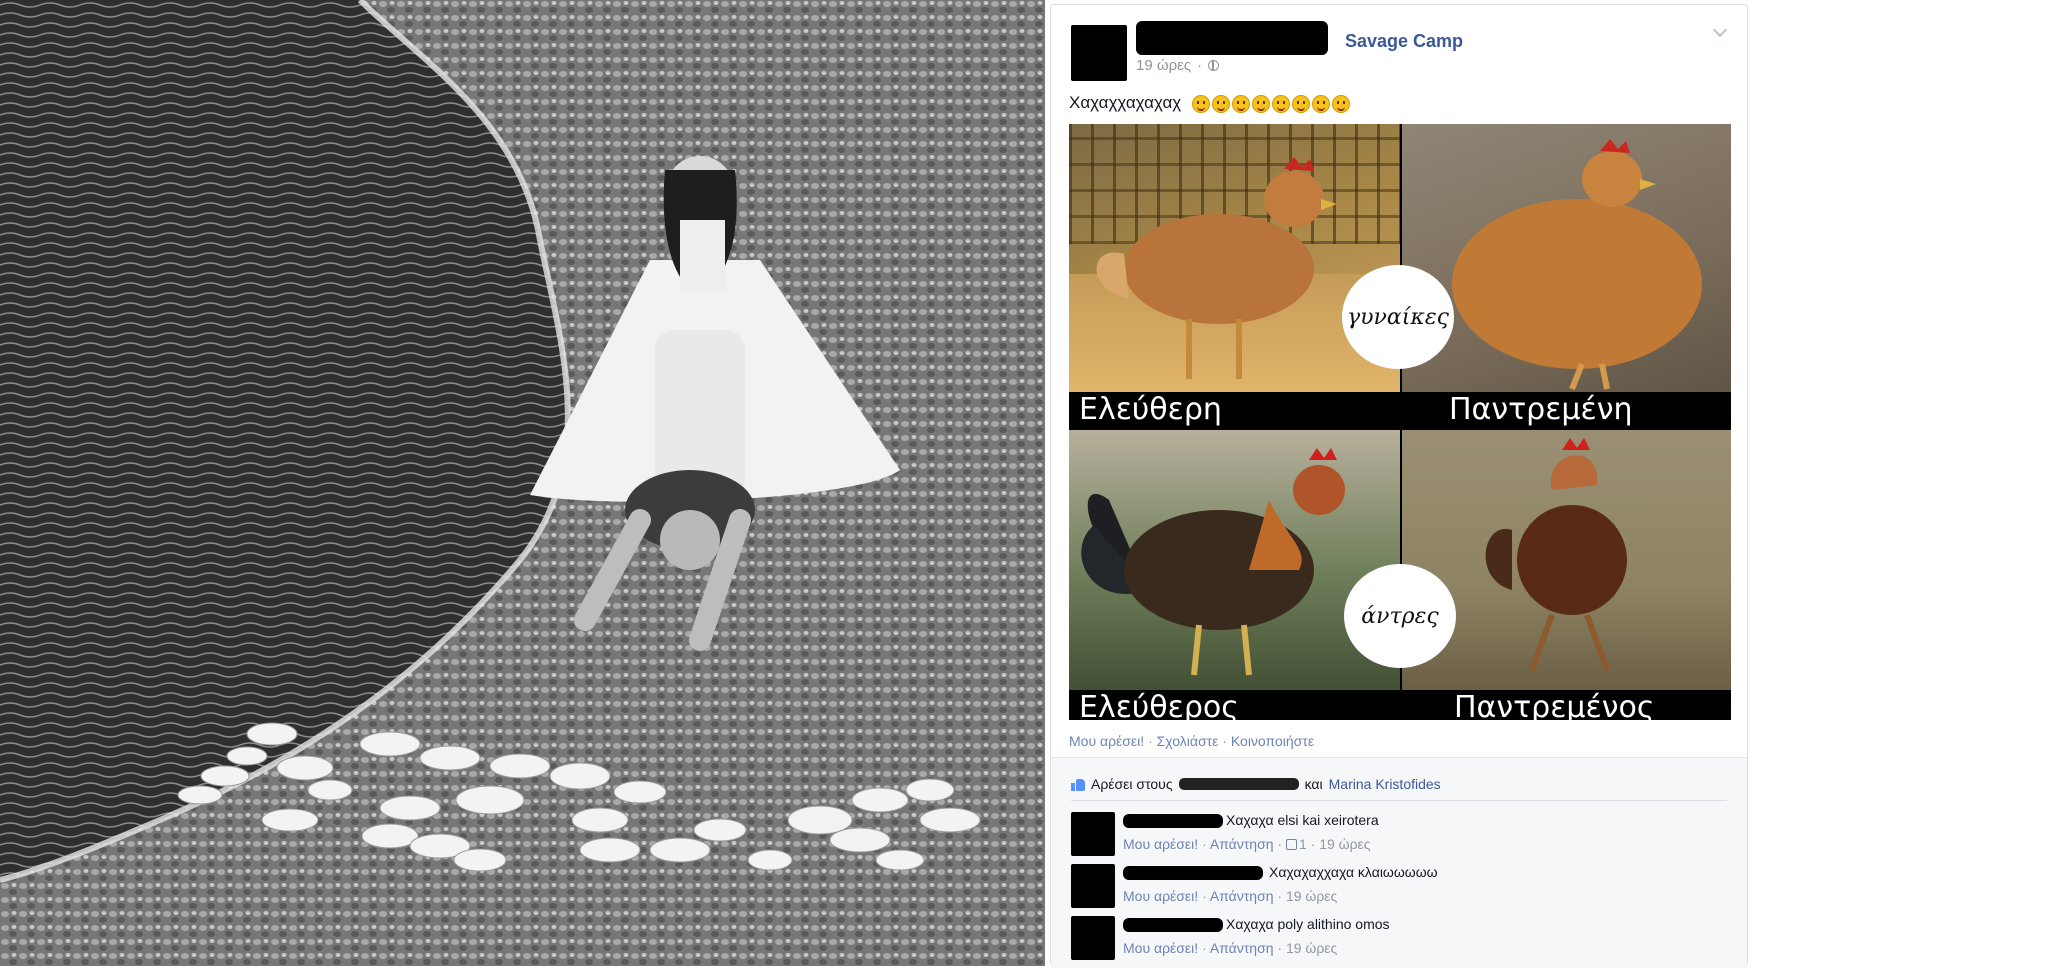 This screenshot has width=2048, height=968. I want to click on label-free-woman: Ελεύθερη, so click(1150, 409).